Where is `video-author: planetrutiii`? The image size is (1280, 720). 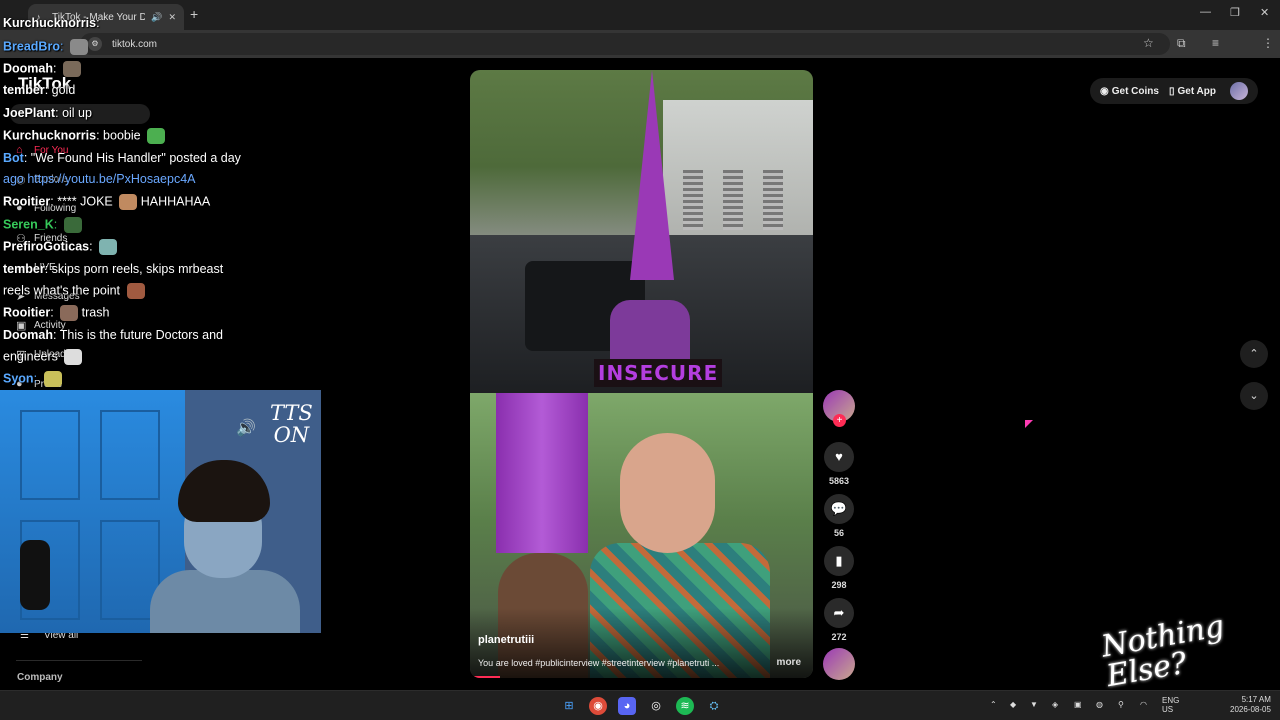 video-author: planetrutiii is located at coordinates (506, 640).